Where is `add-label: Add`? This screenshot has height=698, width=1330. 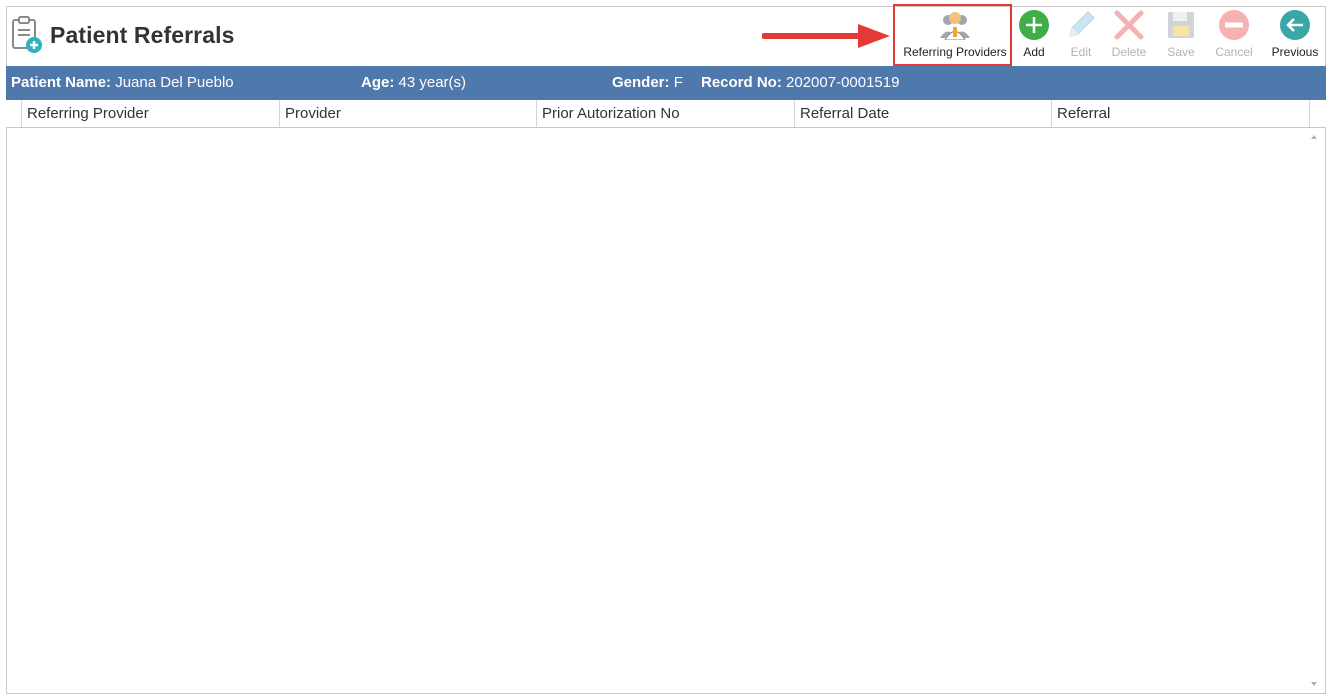
add-label: Add is located at coordinates (1034, 52).